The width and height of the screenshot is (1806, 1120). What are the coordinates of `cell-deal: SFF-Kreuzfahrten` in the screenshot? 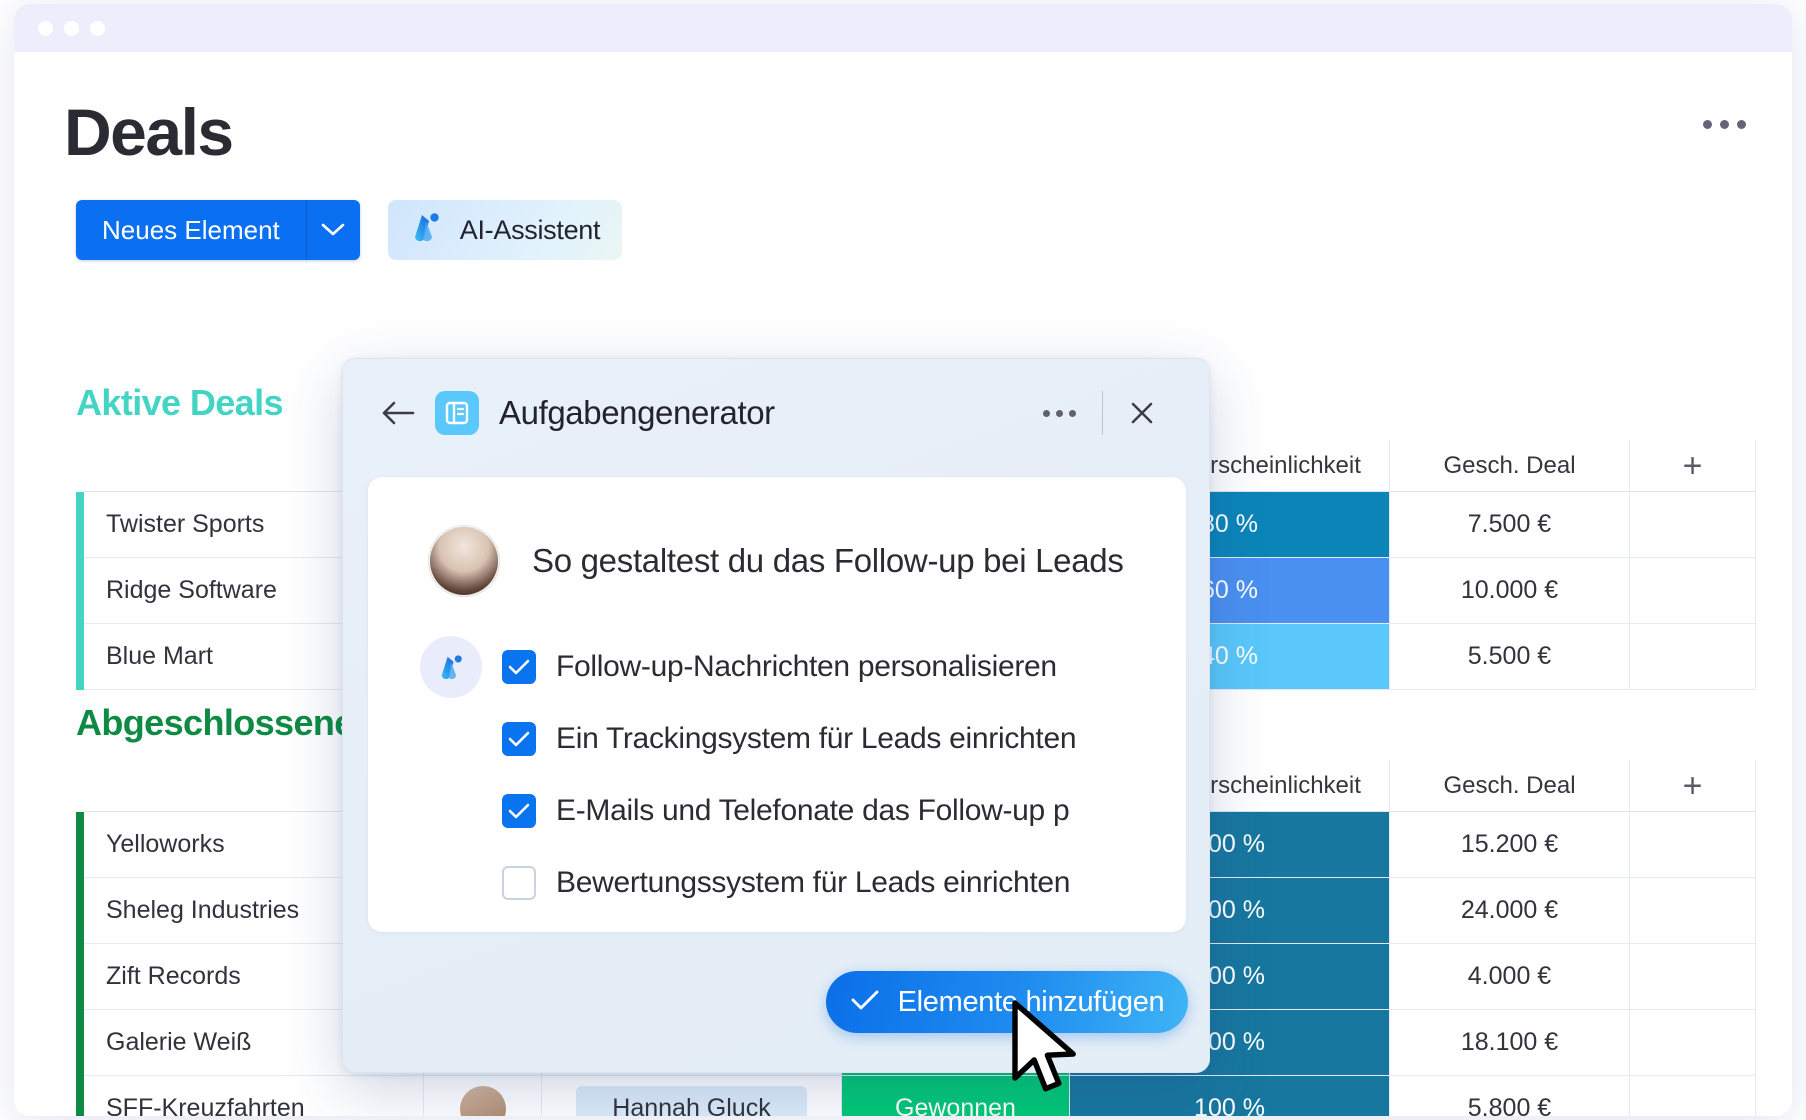 It's located at (254, 1096).